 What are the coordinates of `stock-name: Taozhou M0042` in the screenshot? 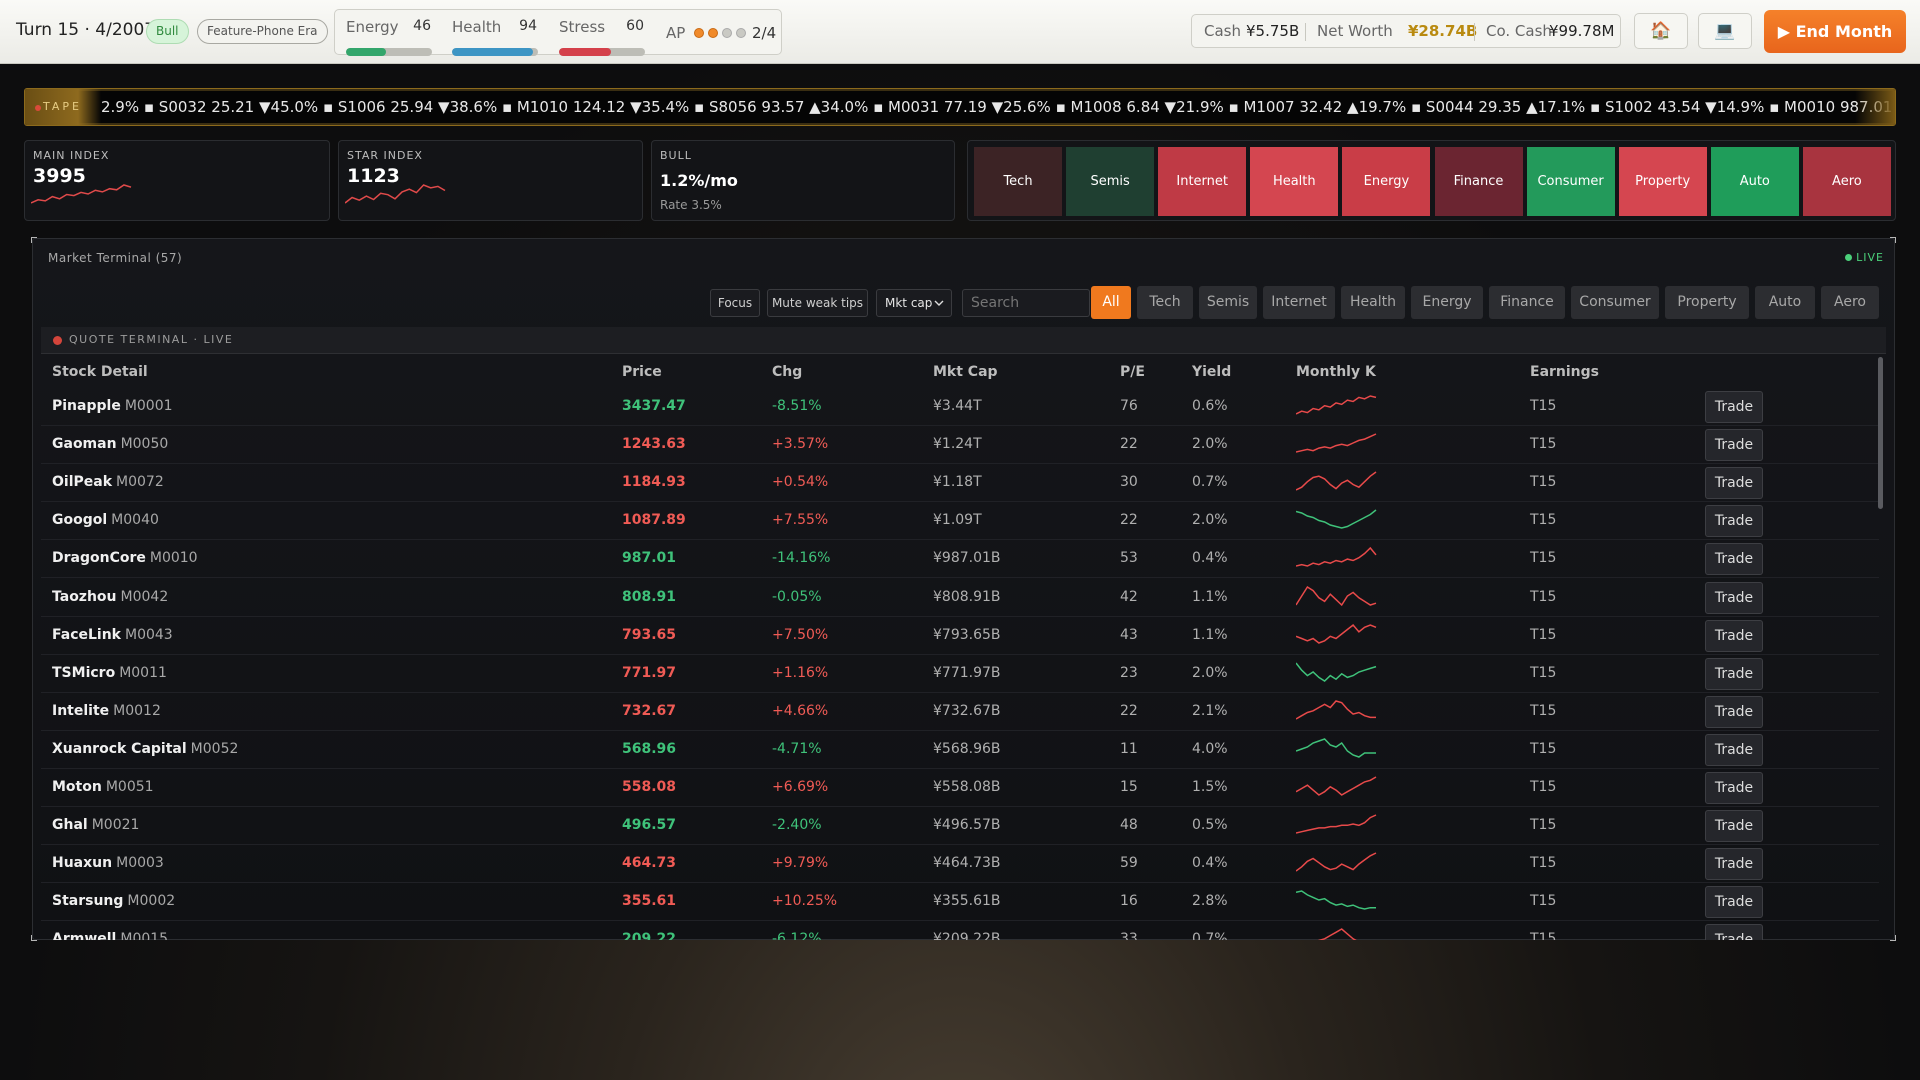 It's located at (110, 597).